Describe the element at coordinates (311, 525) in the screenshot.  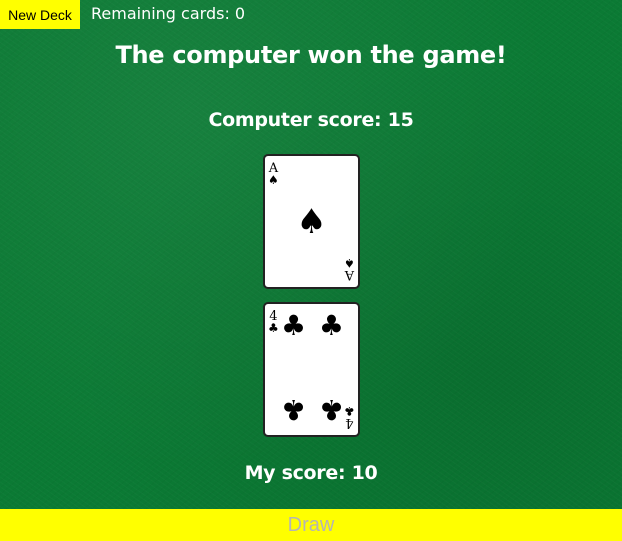
I see `draw-button: Draw` at that location.